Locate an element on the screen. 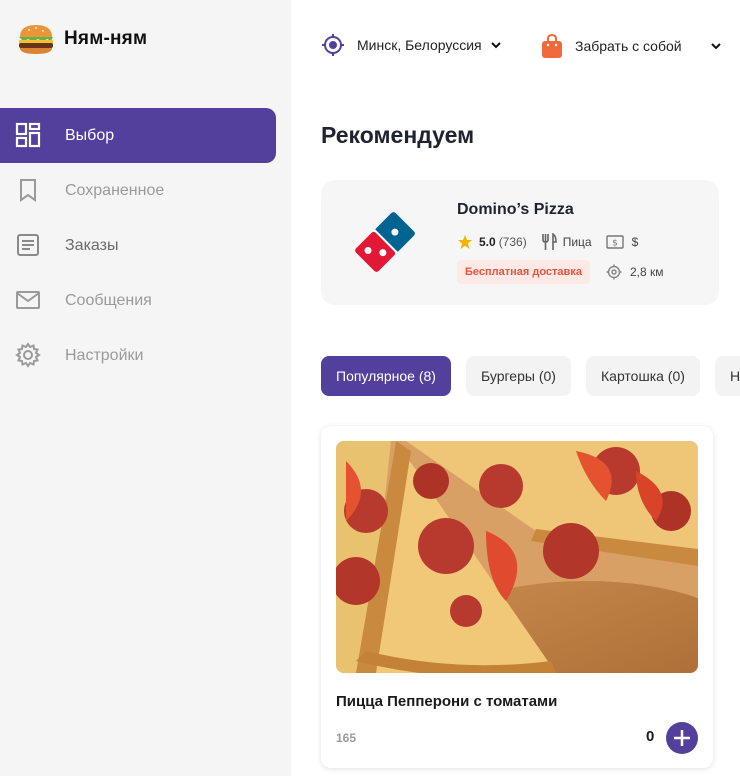  tab-popular: Популярное (8) is located at coordinates (386, 376).